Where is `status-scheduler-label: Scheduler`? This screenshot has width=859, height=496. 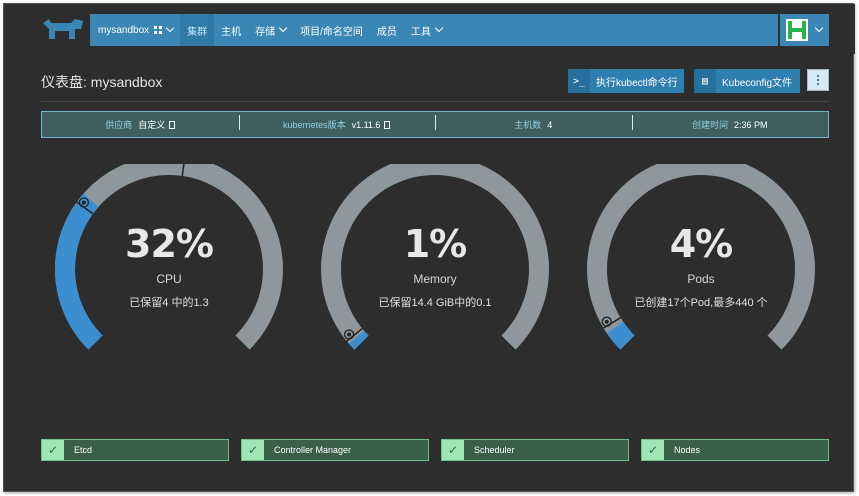
status-scheduler-label: Scheduler is located at coordinates (494, 450).